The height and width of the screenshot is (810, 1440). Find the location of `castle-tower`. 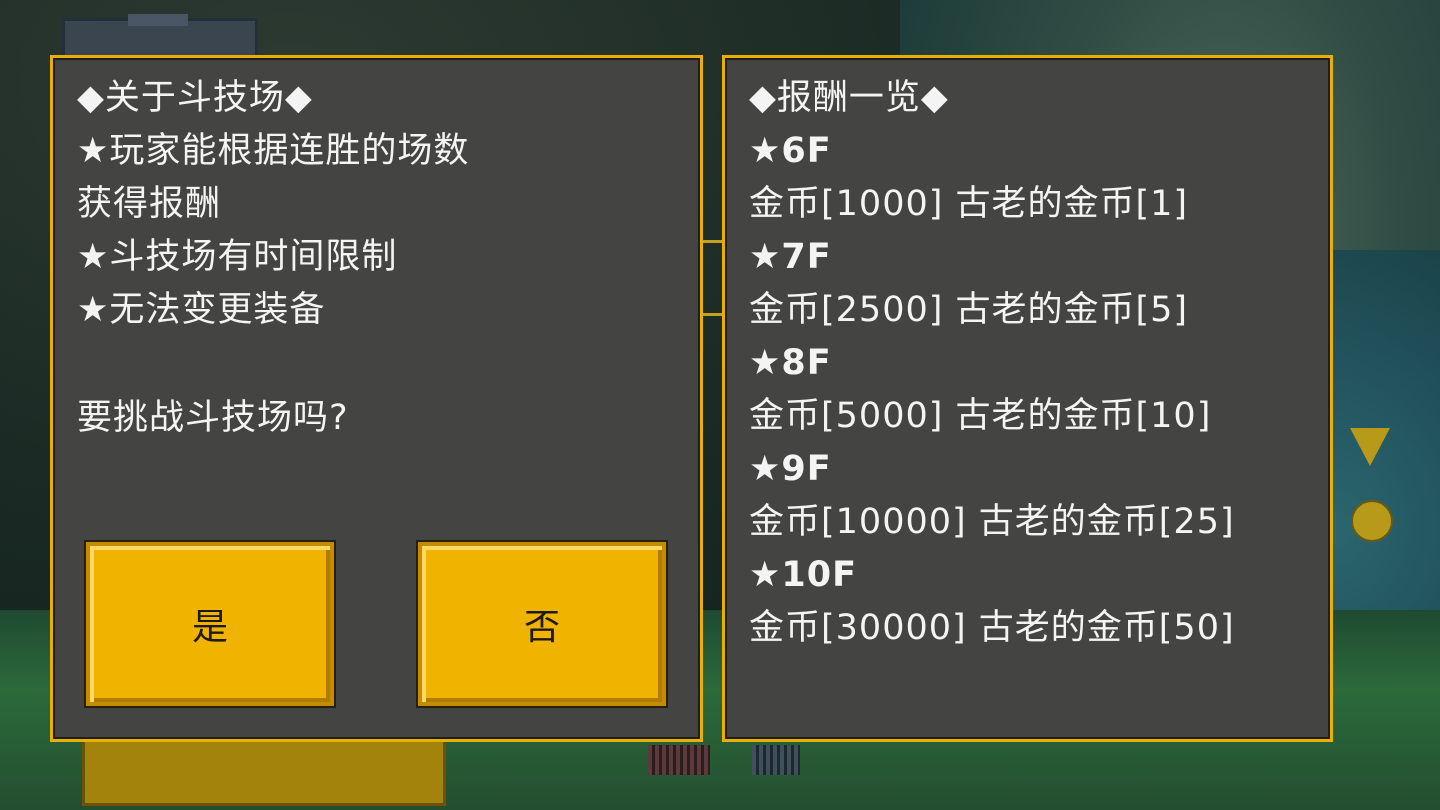

castle-tower is located at coordinates (158, 20).